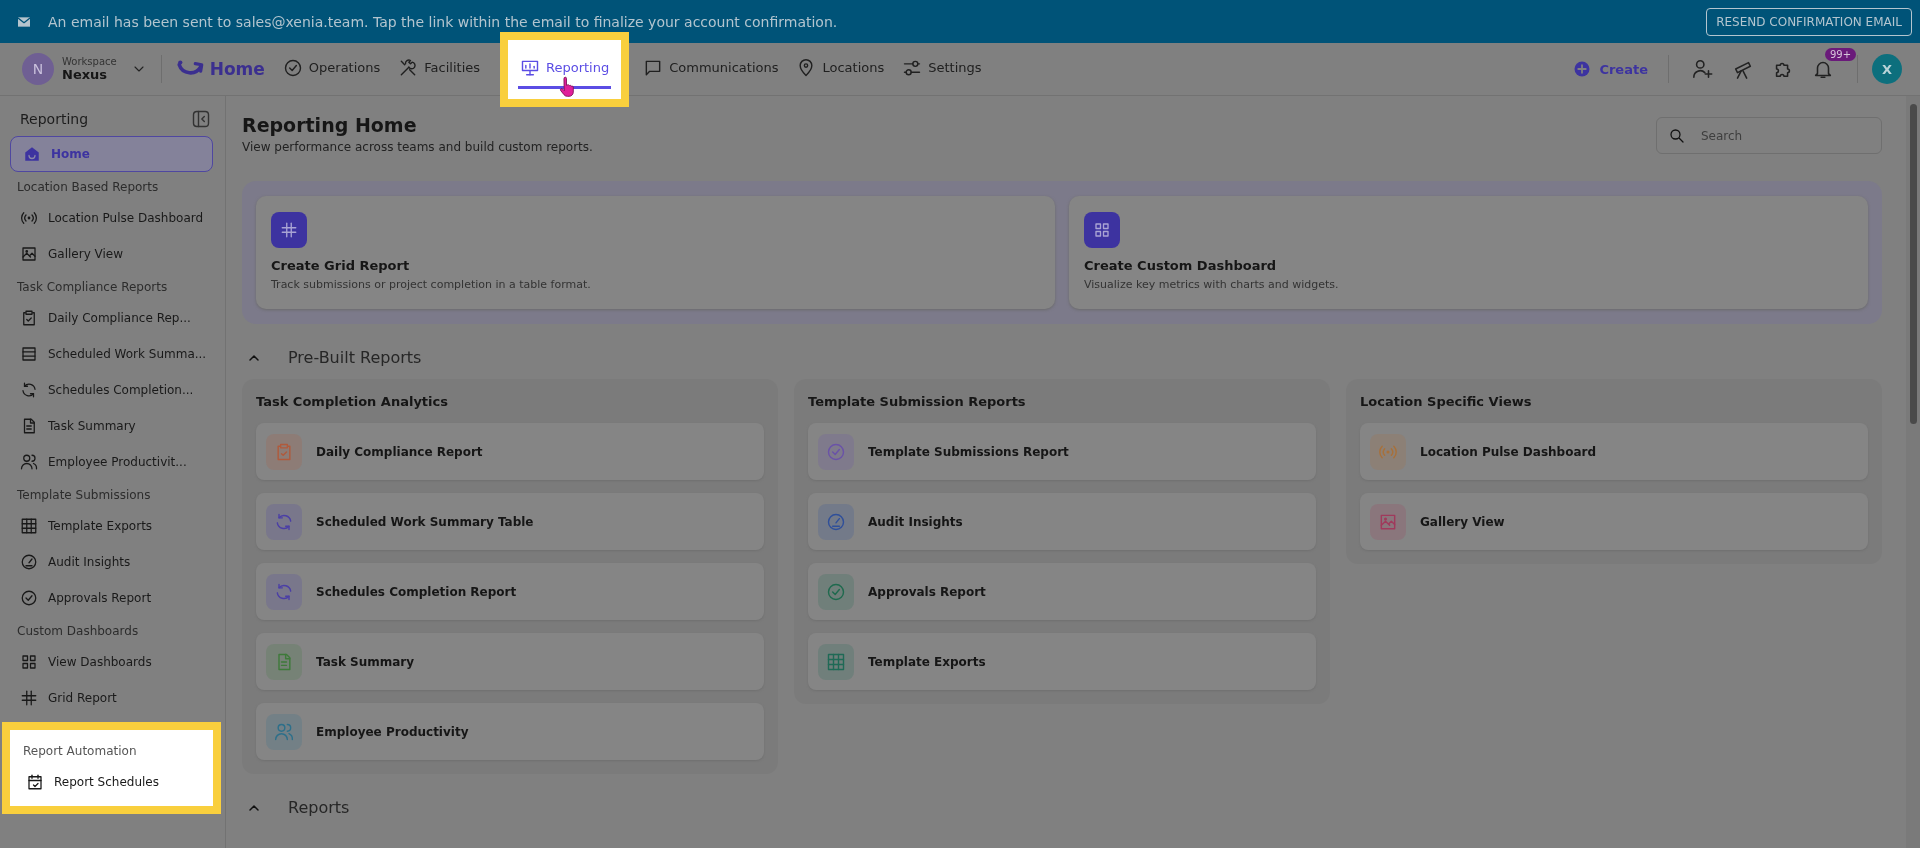  I want to click on sidebar-item: Report Schedules, so click(111, 782).